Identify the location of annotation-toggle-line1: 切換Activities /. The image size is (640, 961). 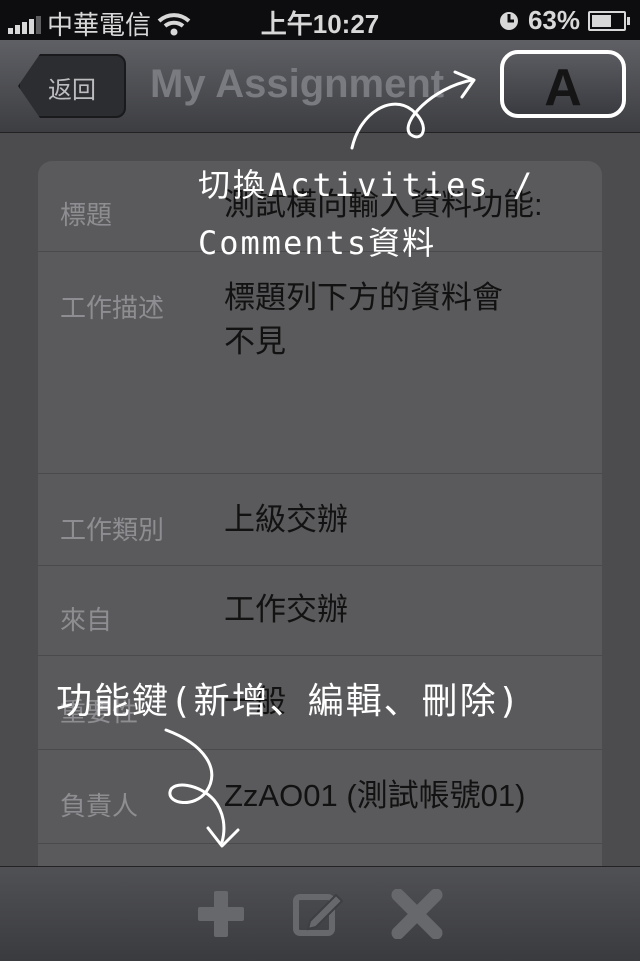
(367, 185).